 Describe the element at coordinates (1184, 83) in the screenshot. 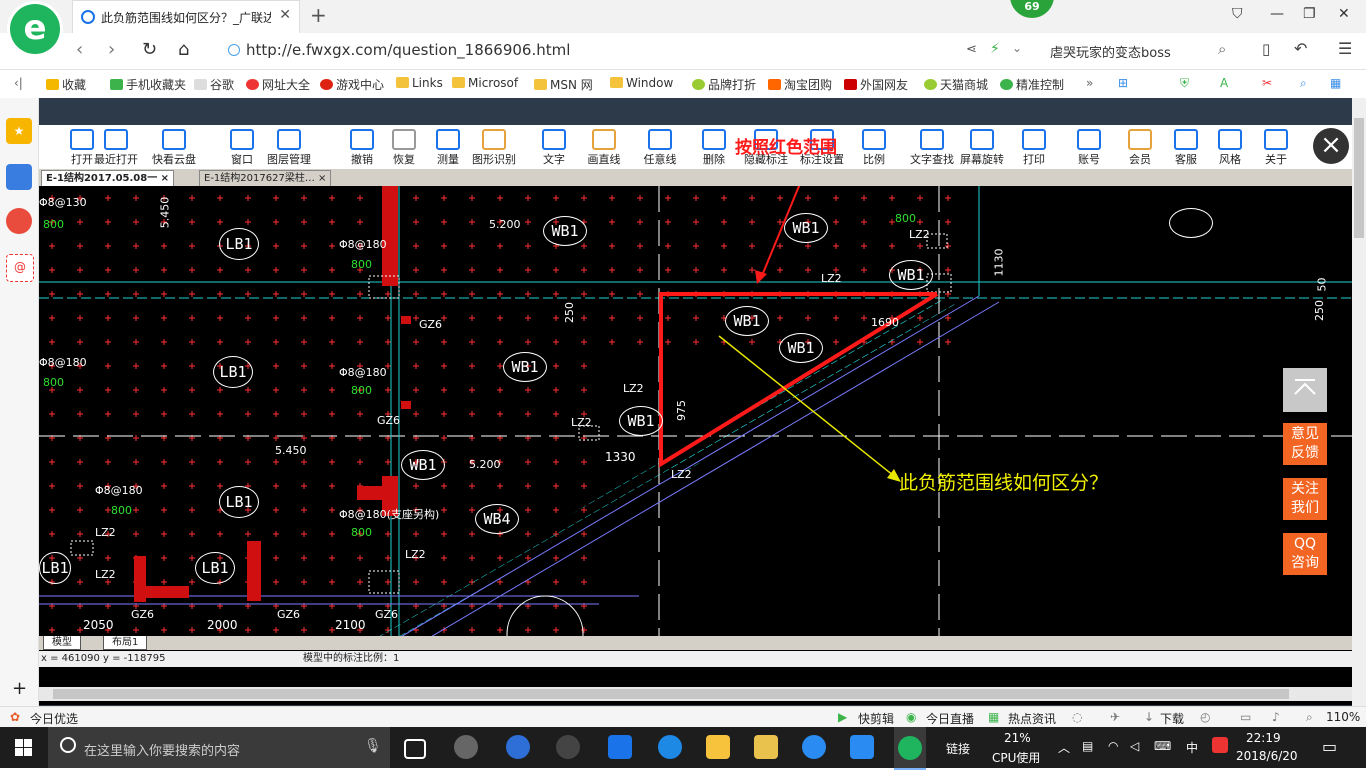

I see `shield-icon: ⛨` at that location.